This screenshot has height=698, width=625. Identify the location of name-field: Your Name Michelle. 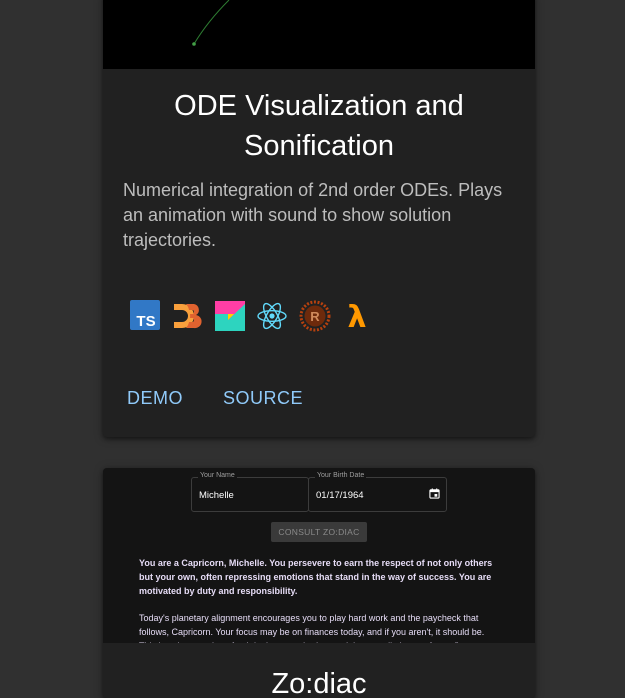
(250, 492).